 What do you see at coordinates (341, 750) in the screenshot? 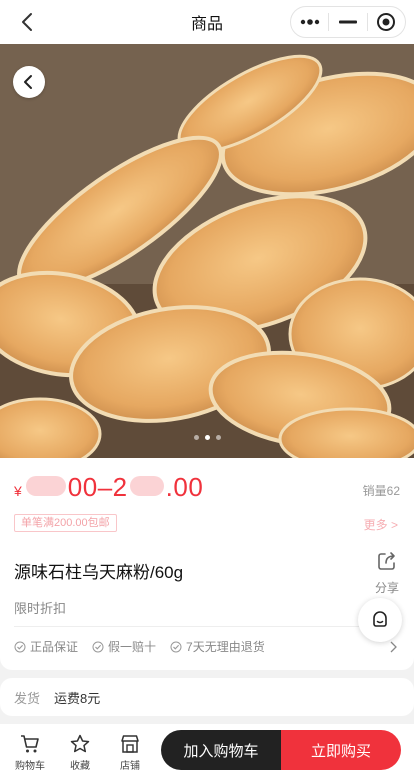
I see `buy-now-button: 立即购买` at bounding box center [341, 750].